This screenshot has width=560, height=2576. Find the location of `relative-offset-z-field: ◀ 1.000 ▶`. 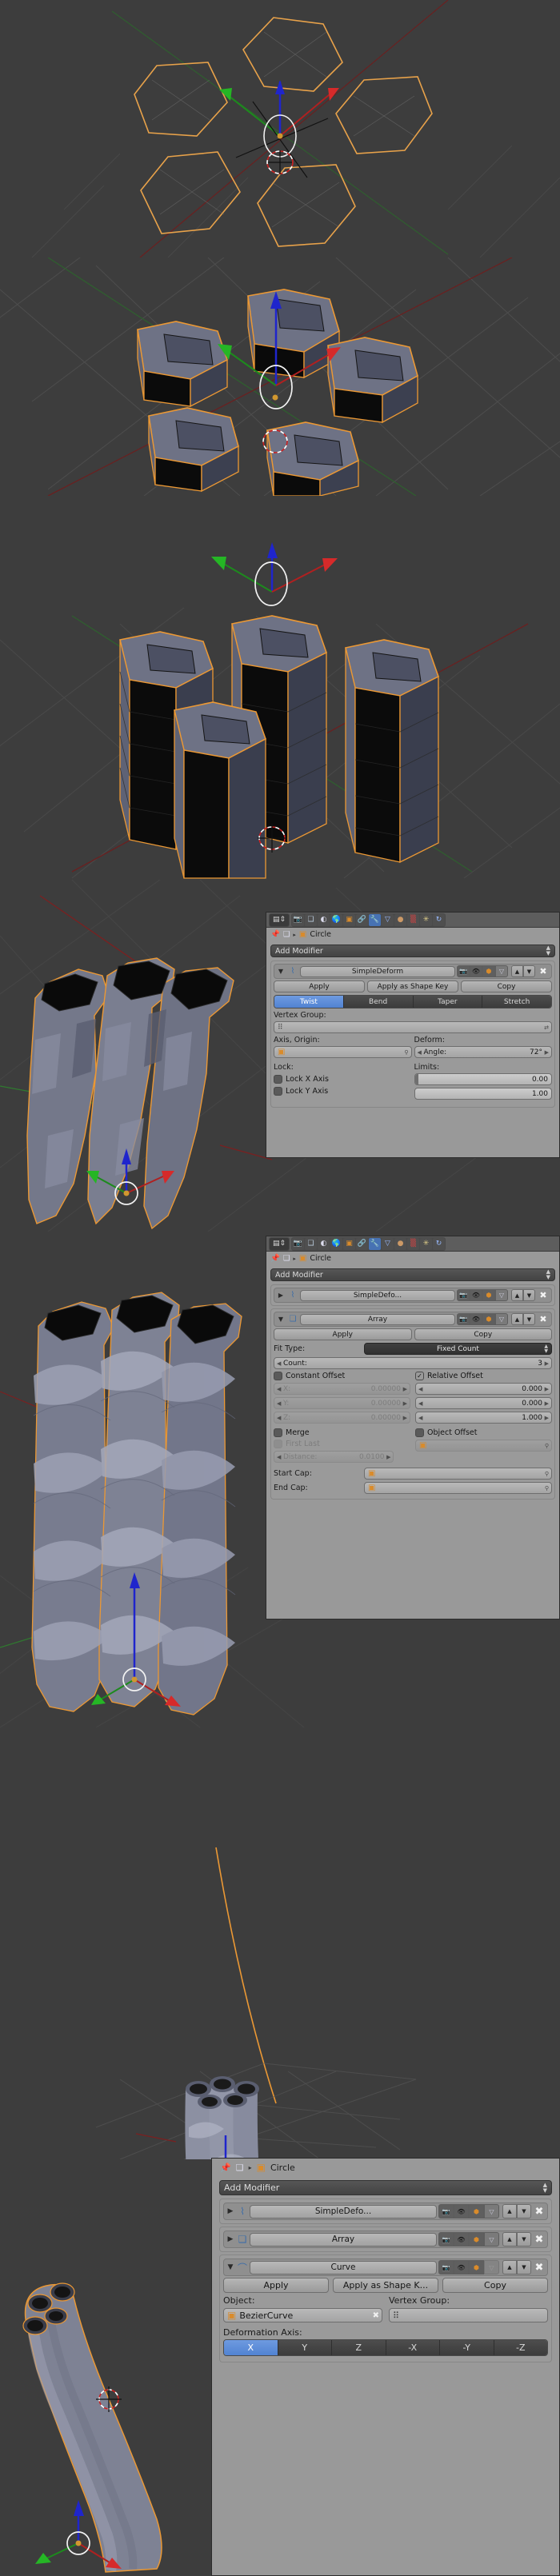

relative-offset-z-field: ◀ 1.000 ▶ is located at coordinates (483, 1418).